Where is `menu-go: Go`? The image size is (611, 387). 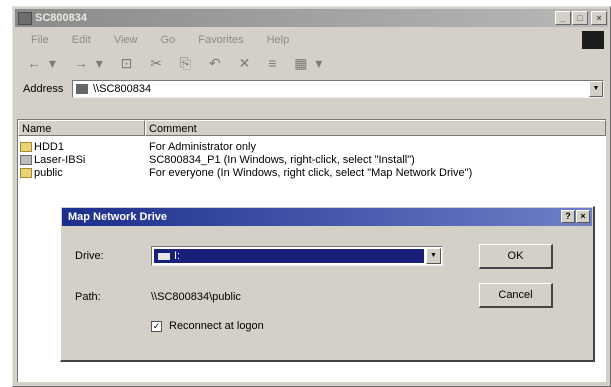
menu-go: Go is located at coordinates (168, 40).